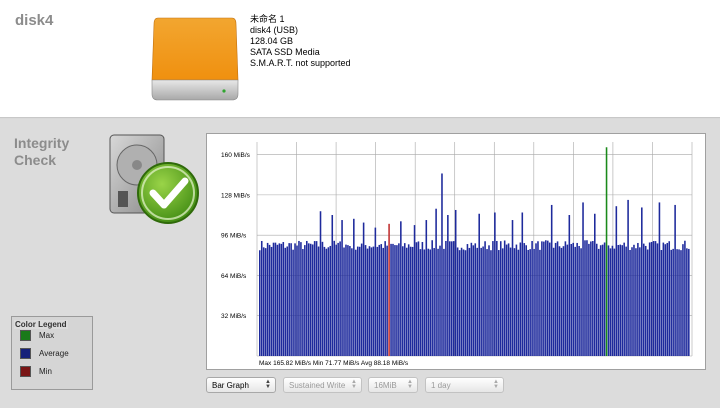 This screenshot has height=408, width=720. I want to click on legend-label-max: Max, so click(47, 335).